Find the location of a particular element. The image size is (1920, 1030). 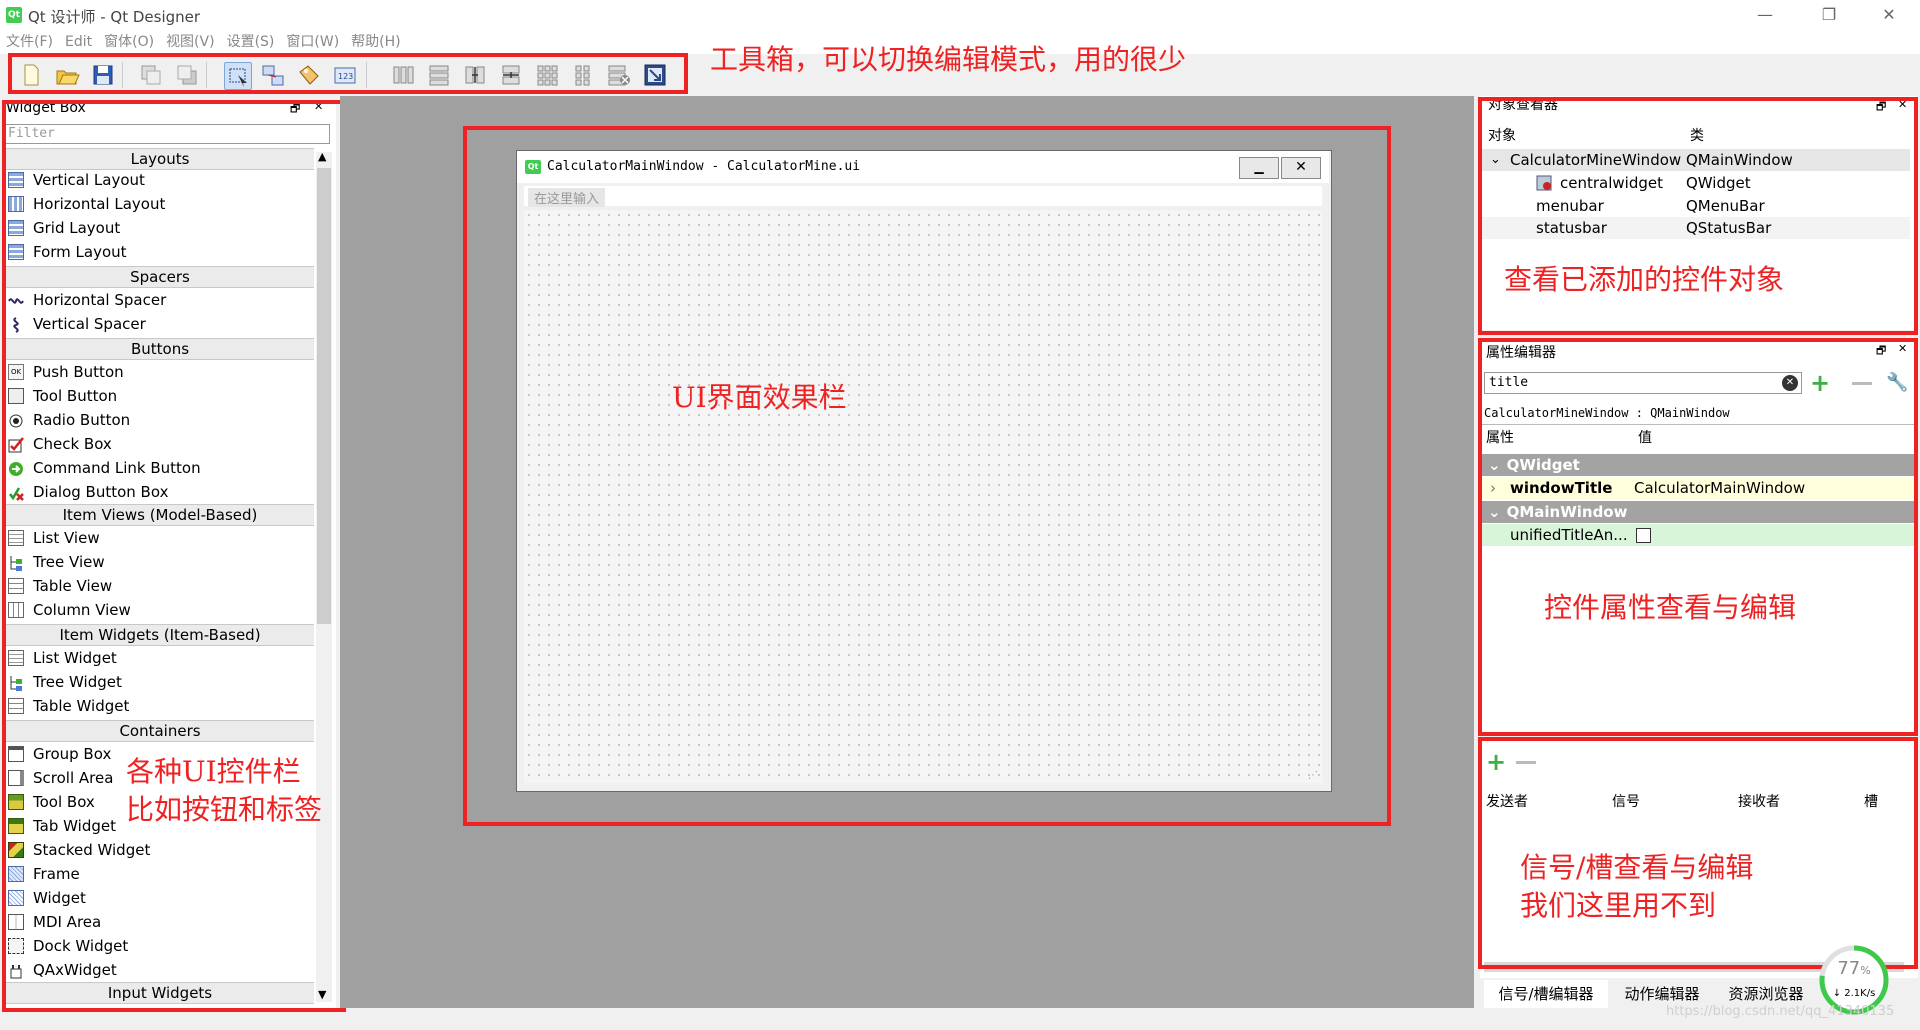

network-speed: ↓ 2.1K/s is located at coordinates (1854, 993).